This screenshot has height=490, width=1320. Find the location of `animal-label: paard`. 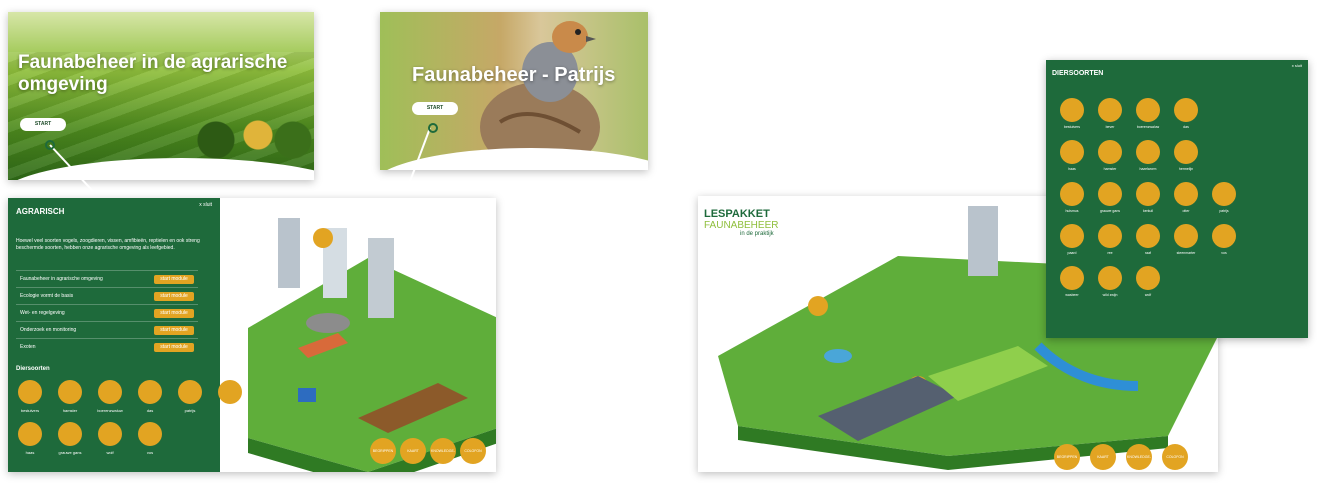

animal-label: paard is located at coordinates (1072, 253).